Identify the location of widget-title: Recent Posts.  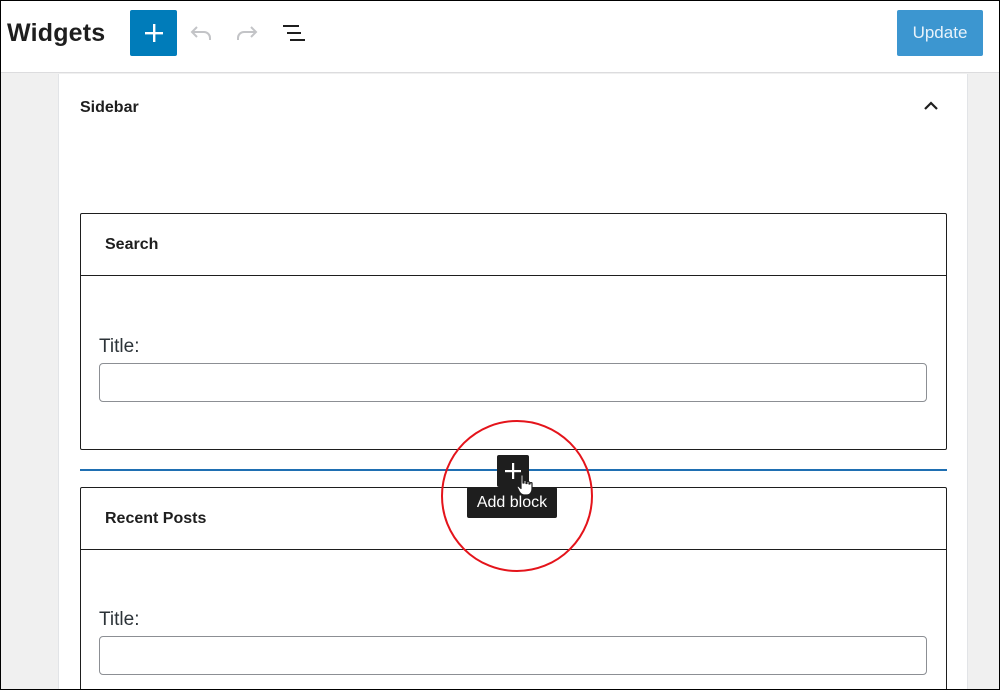
(156, 518).